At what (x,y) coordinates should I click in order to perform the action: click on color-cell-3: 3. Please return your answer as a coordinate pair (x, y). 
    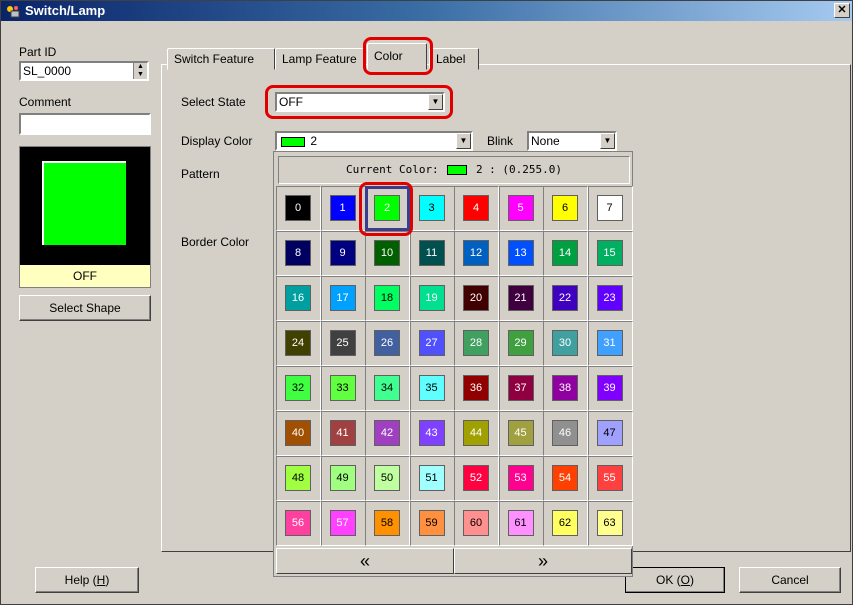
    Looking at the image, I should click on (432, 208).